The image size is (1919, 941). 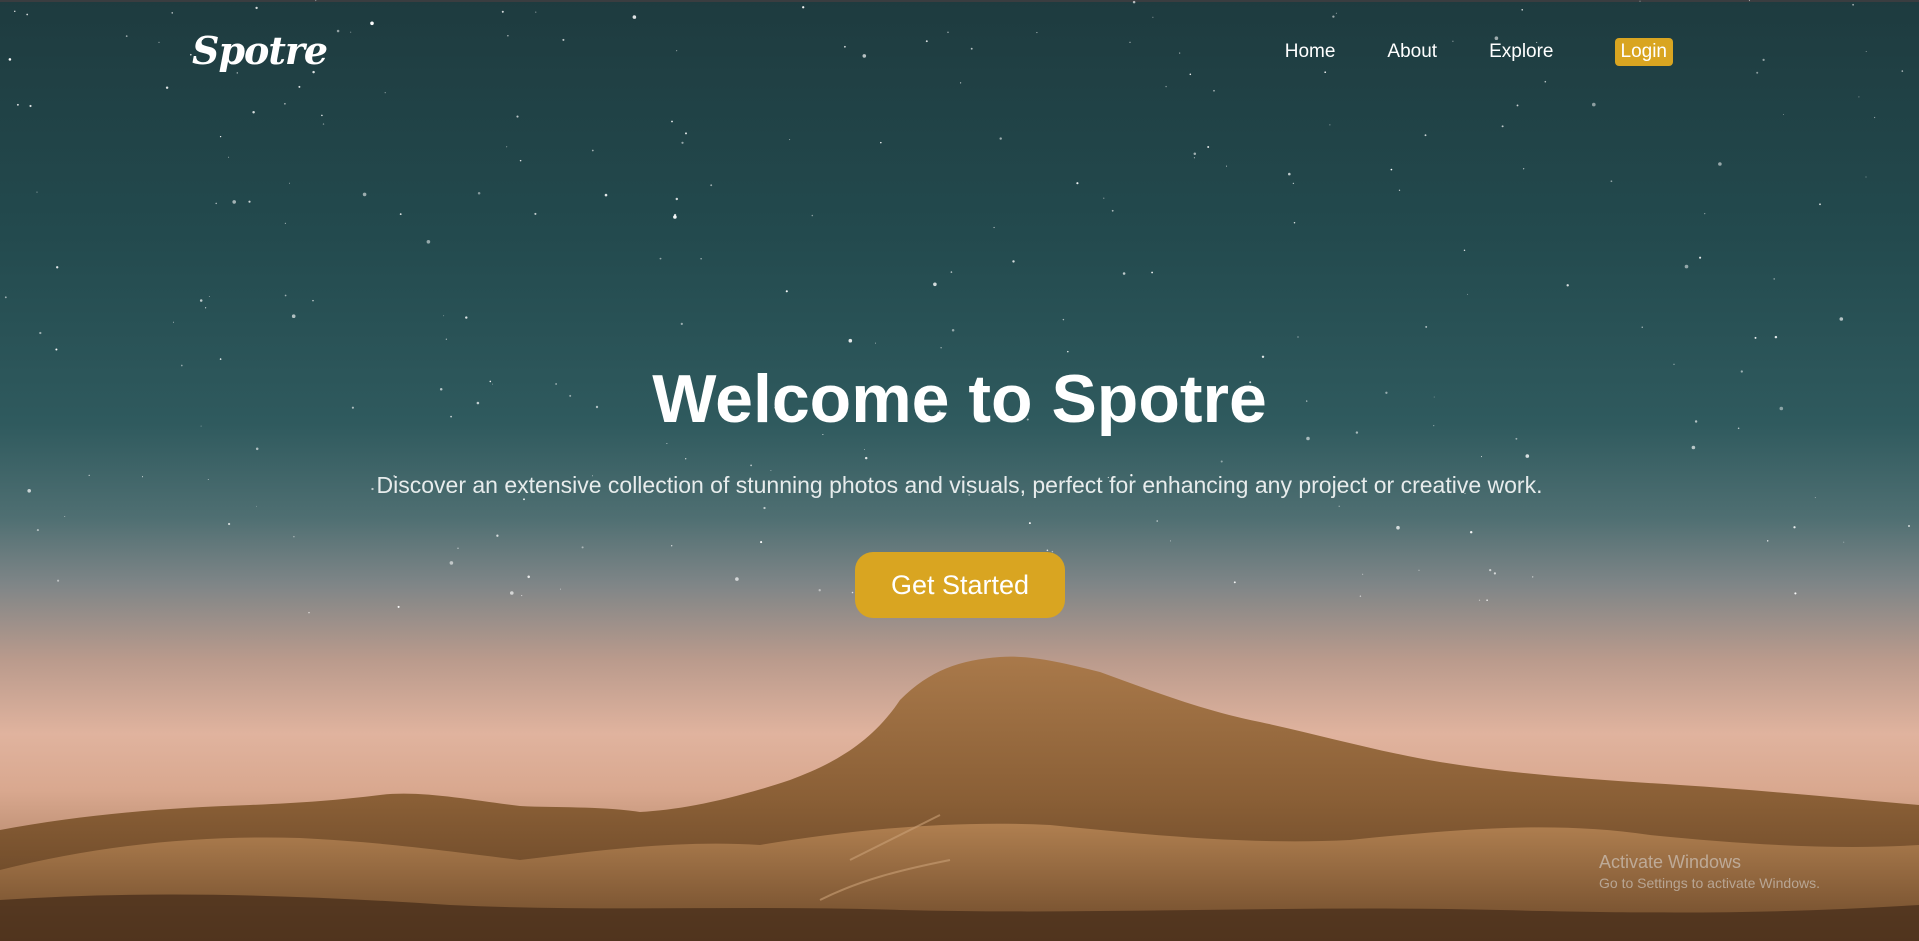 I want to click on nav-link-explore: Explore, so click(x=1521, y=52).